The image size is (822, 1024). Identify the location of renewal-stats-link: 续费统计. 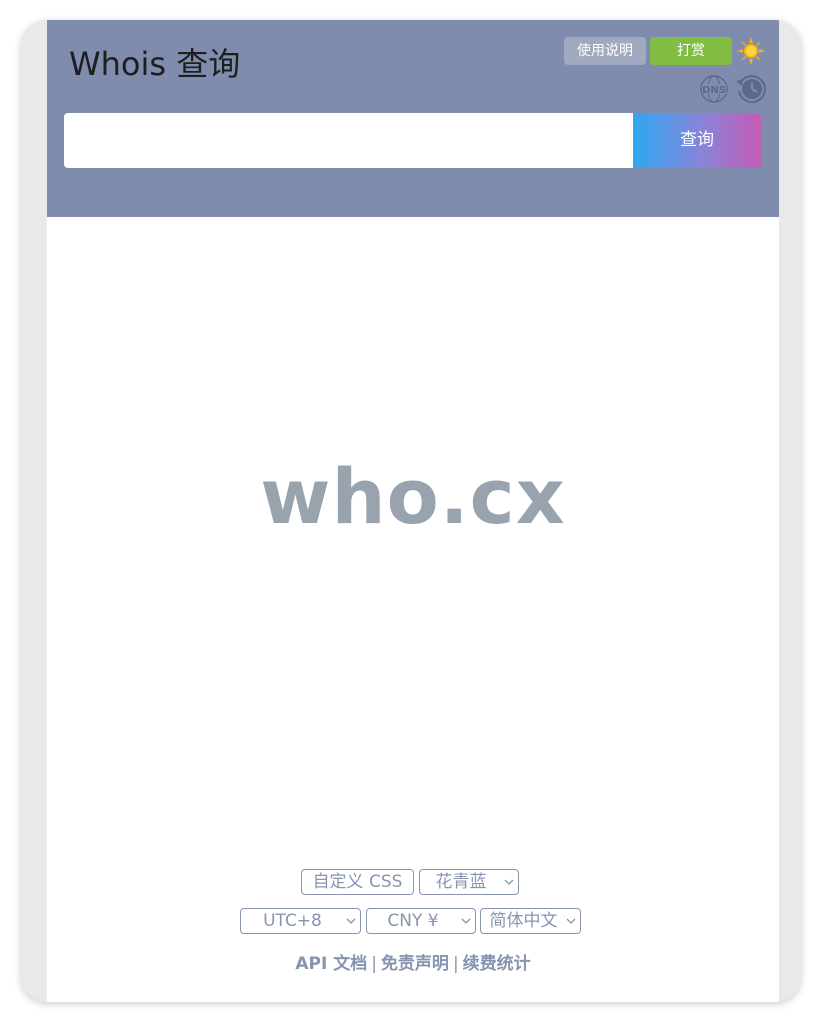
(497, 964).